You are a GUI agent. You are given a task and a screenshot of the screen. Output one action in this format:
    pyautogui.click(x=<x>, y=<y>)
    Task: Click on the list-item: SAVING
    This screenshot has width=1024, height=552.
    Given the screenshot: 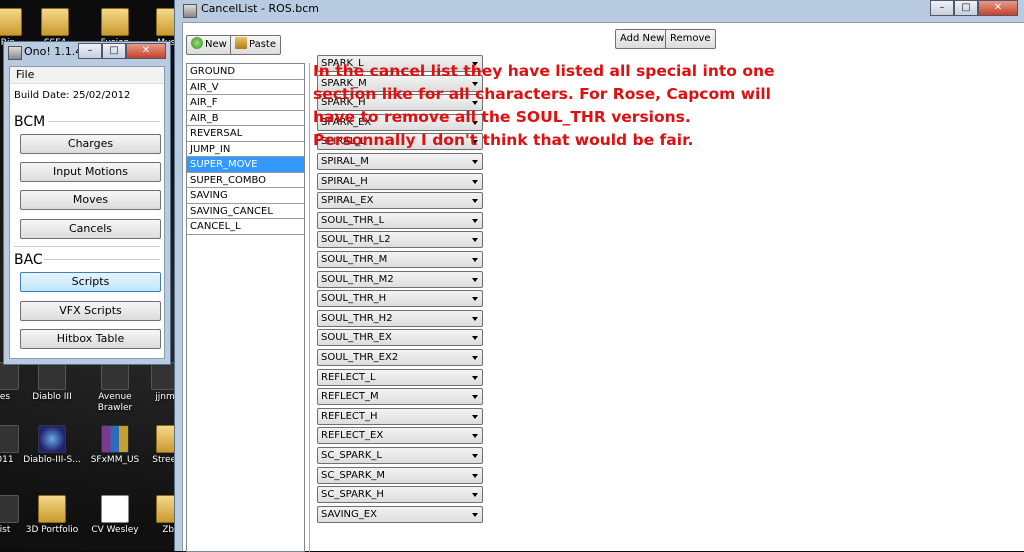 What is the action you would take?
    pyautogui.click(x=245, y=196)
    